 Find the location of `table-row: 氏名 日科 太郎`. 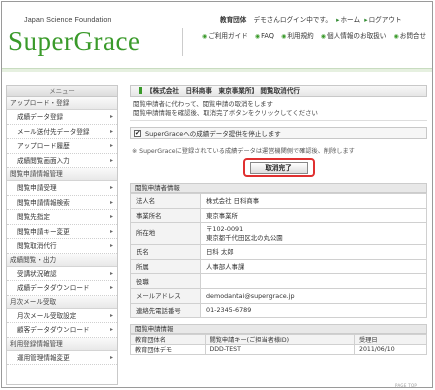

table-row: 氏名 日科 太郎 is located at coordinates (278, 252).